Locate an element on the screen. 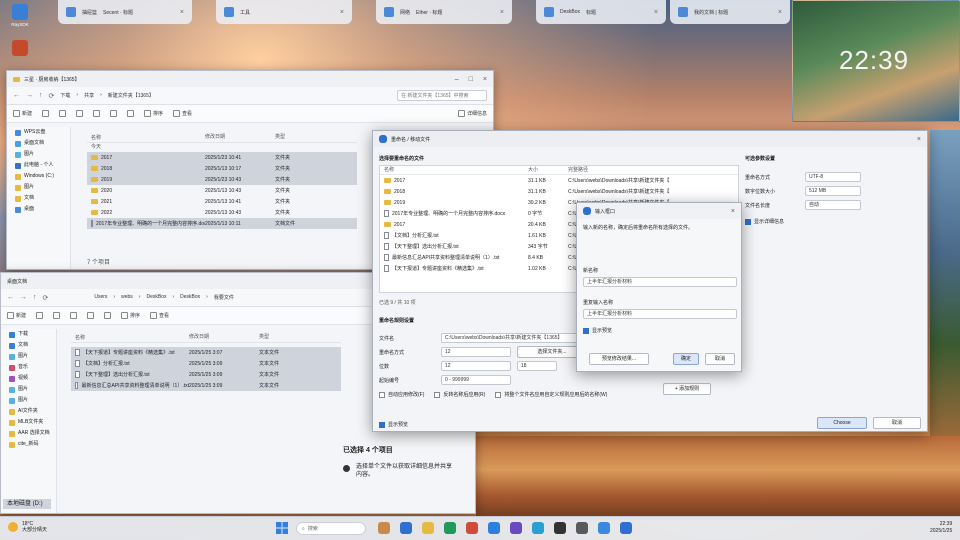 Image resolution: width=960 pixels, height=540 pixels. minimize-button: – is located at coordinates (457, 79).